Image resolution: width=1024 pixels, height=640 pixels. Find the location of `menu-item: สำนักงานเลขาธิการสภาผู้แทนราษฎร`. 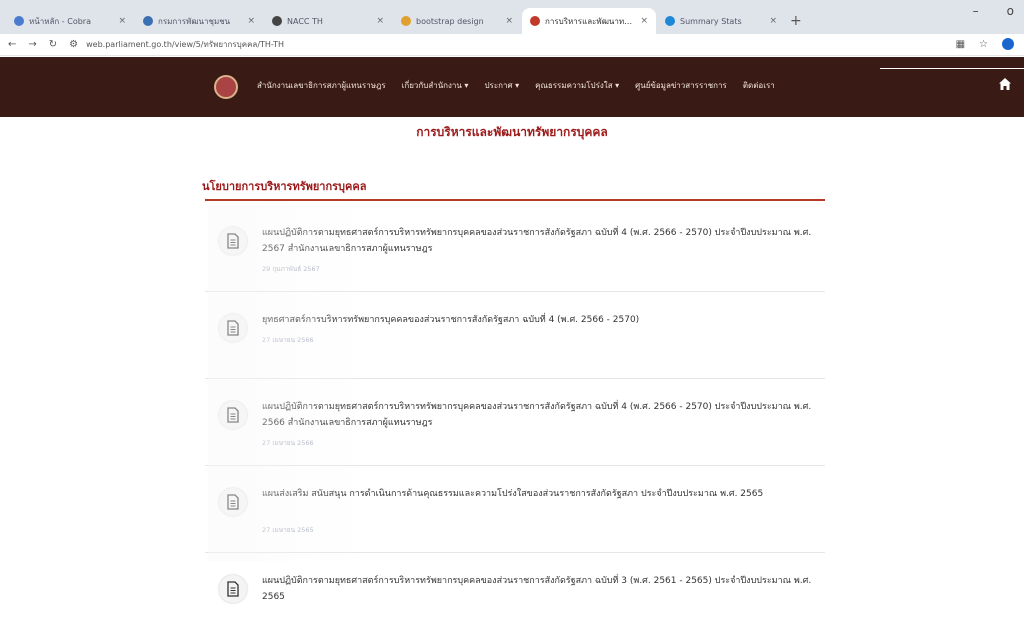

menu-item: สำนักงานเลขาธิการสภาผู้แทนราษฎร is located at coordinates (321, 85).